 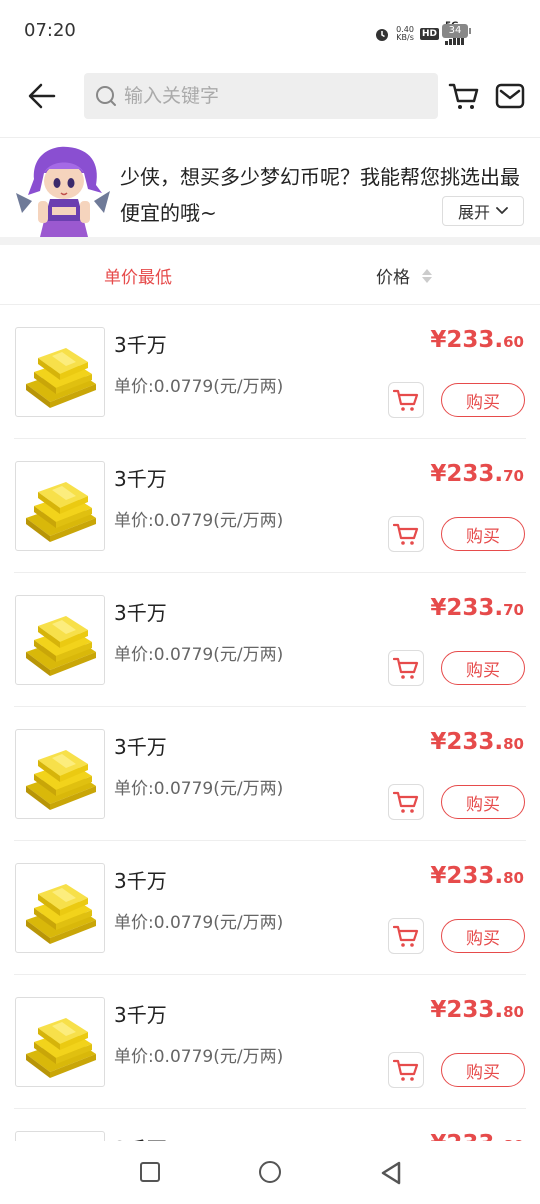 I want to click on search-icon, so click(x=106, y=96).